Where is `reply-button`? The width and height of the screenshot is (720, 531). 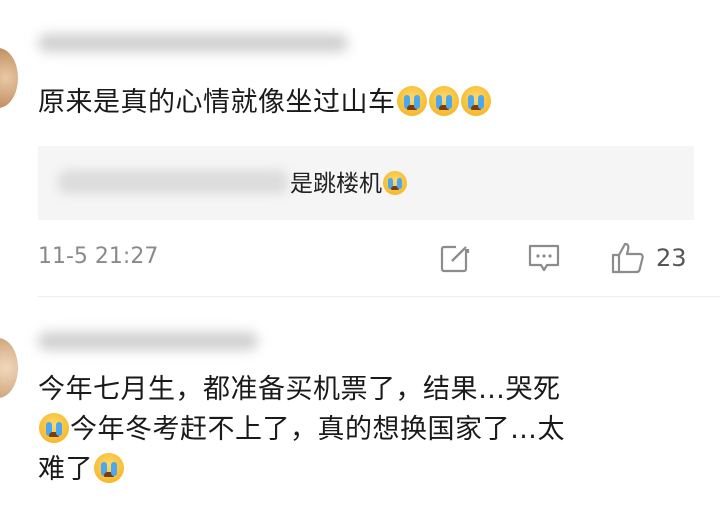 reply-button is located at coordinates (544, 258).